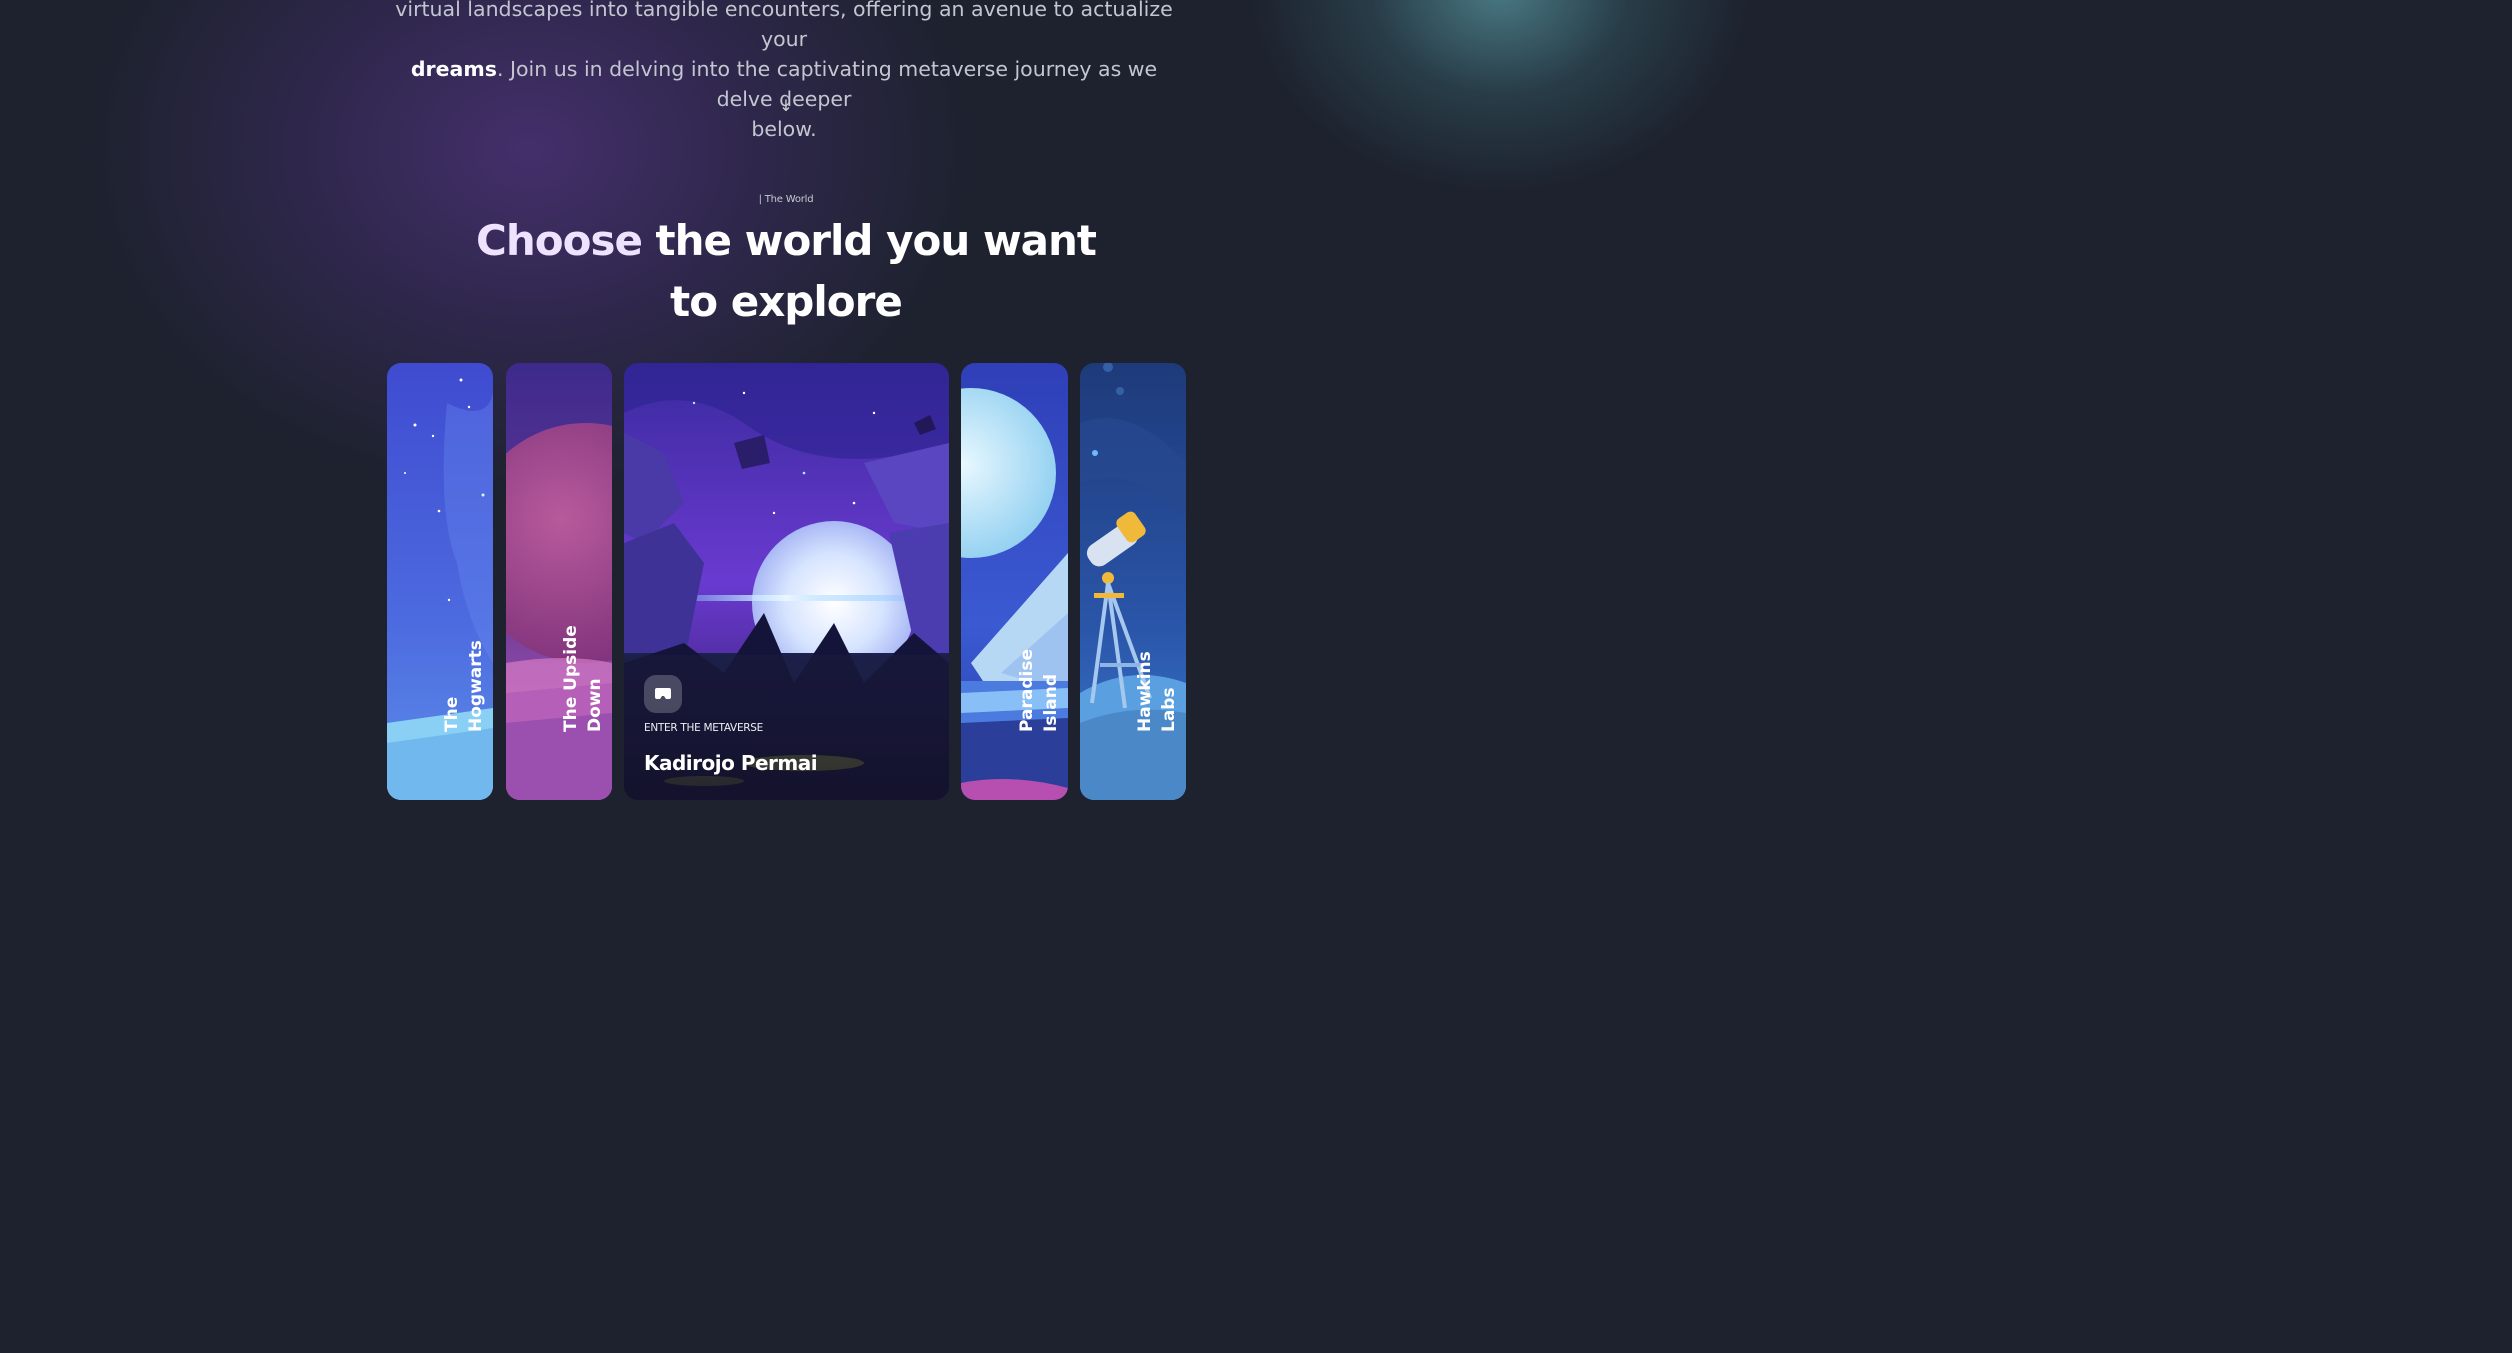 The width and height of the screenshot is (2512, 1353). Describe the element at coordinates (583, 678) in the screenshot. I see `world-label-upside-down: The Upside Down` at that location.